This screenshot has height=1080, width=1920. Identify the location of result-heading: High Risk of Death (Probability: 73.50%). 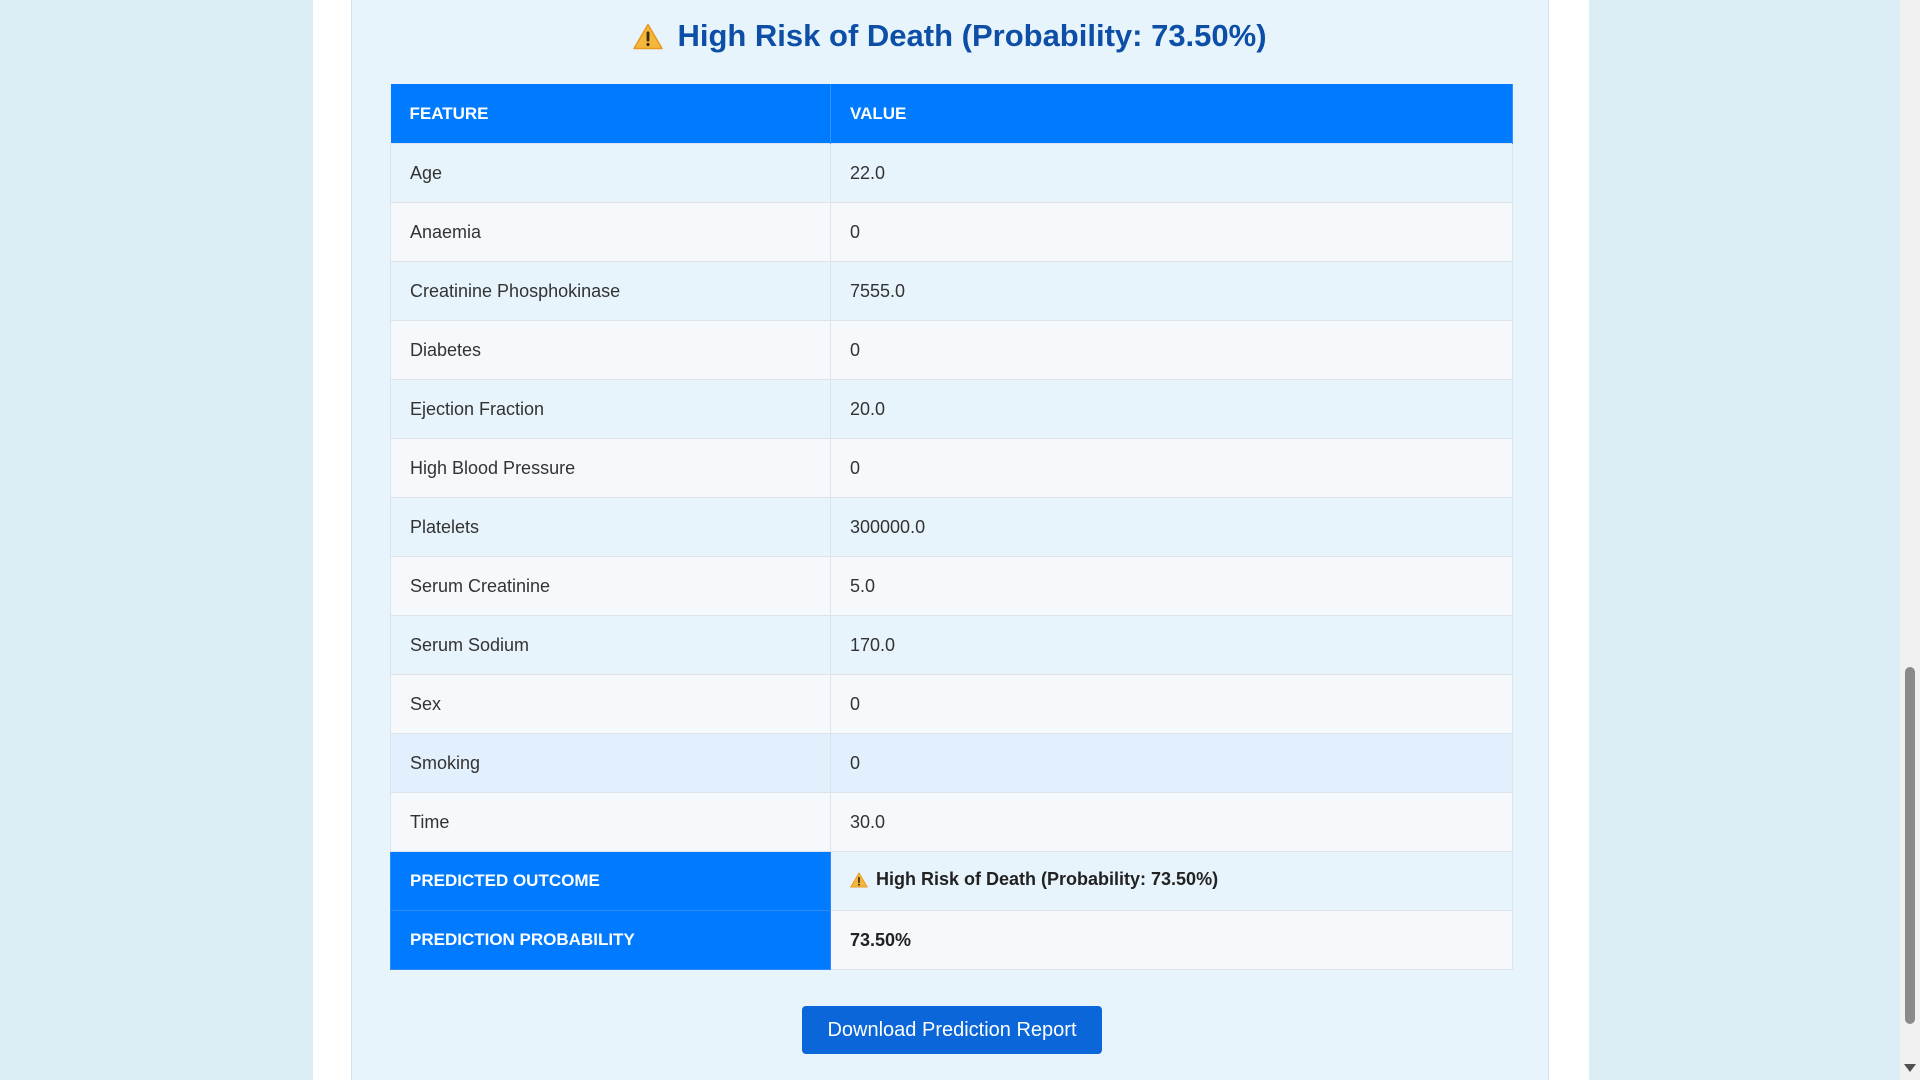
(950, 36).